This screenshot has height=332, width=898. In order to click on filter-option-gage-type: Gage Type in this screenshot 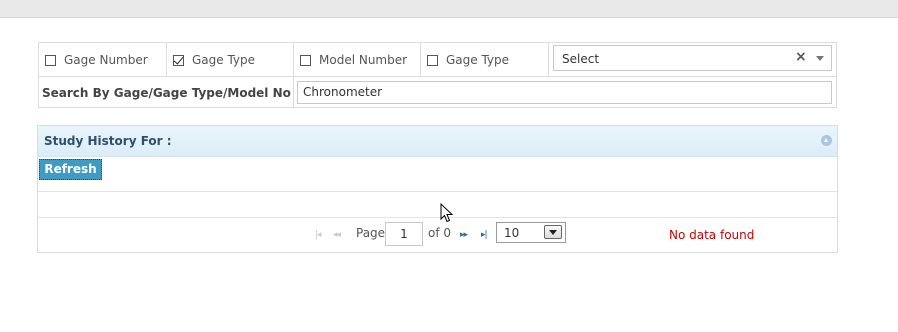, I will do `click(230, 59)`.